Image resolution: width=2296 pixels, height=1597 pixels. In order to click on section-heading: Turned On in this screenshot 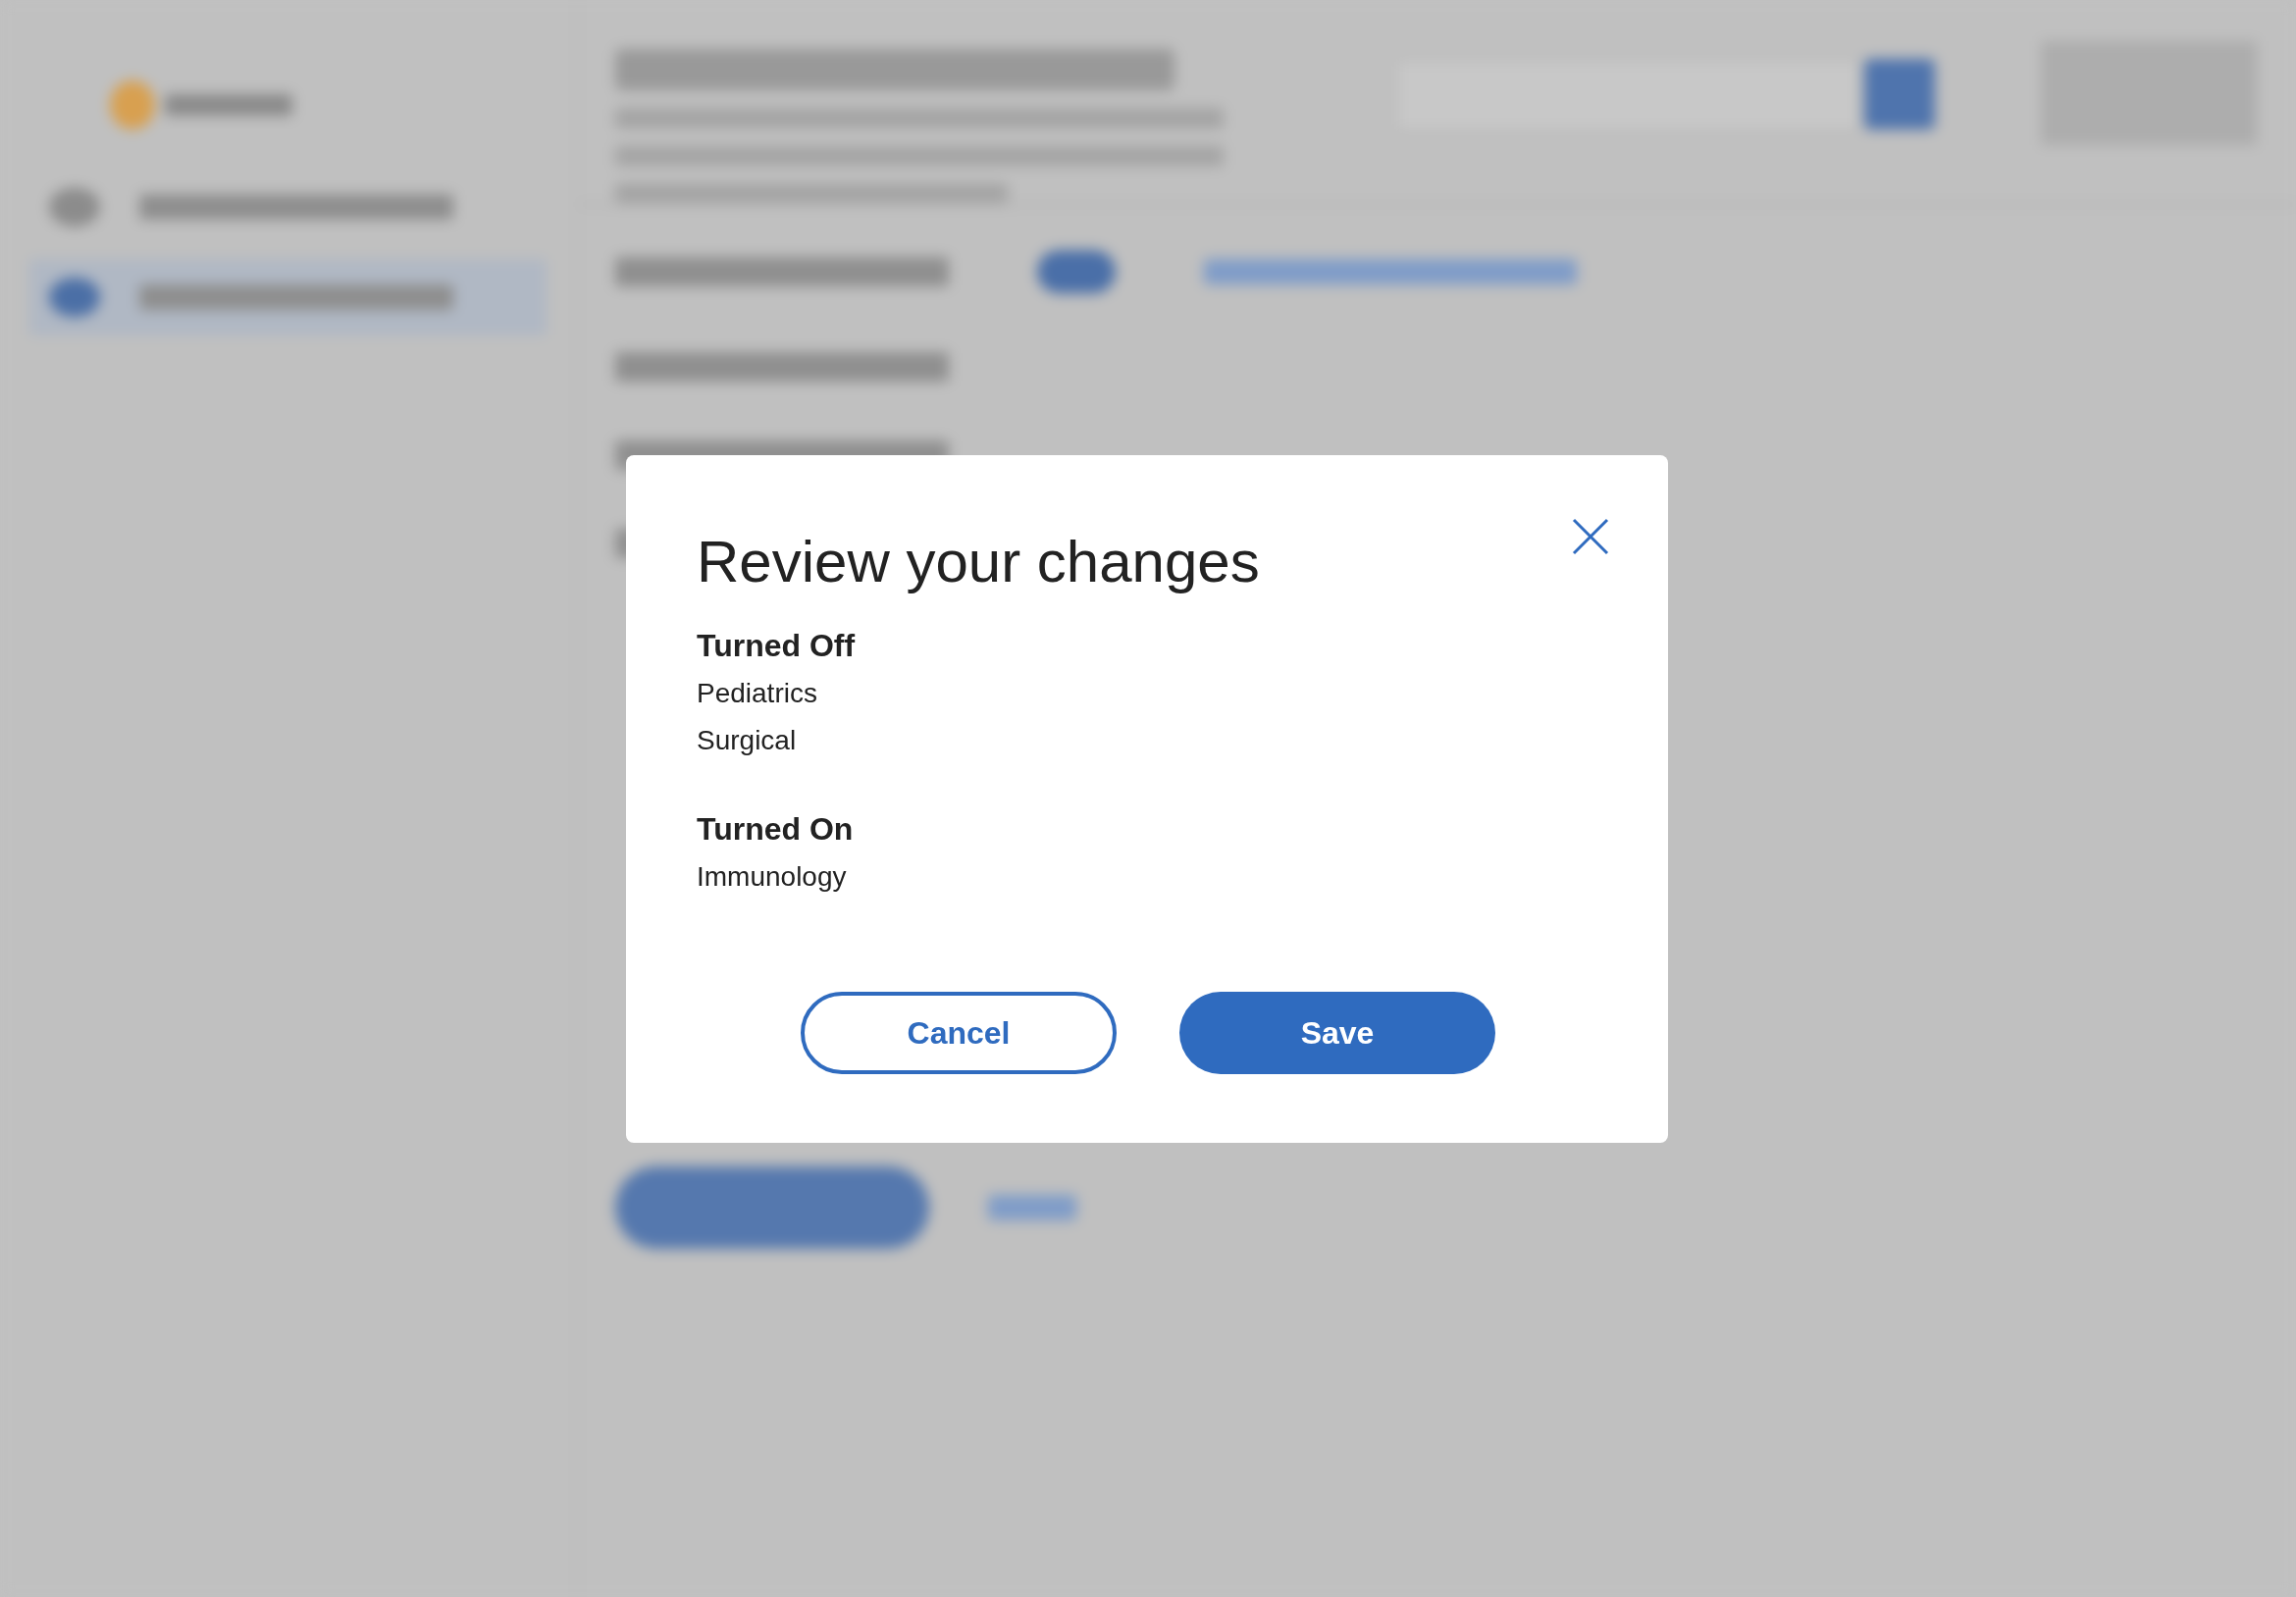, I will do `click(776, 829)`.